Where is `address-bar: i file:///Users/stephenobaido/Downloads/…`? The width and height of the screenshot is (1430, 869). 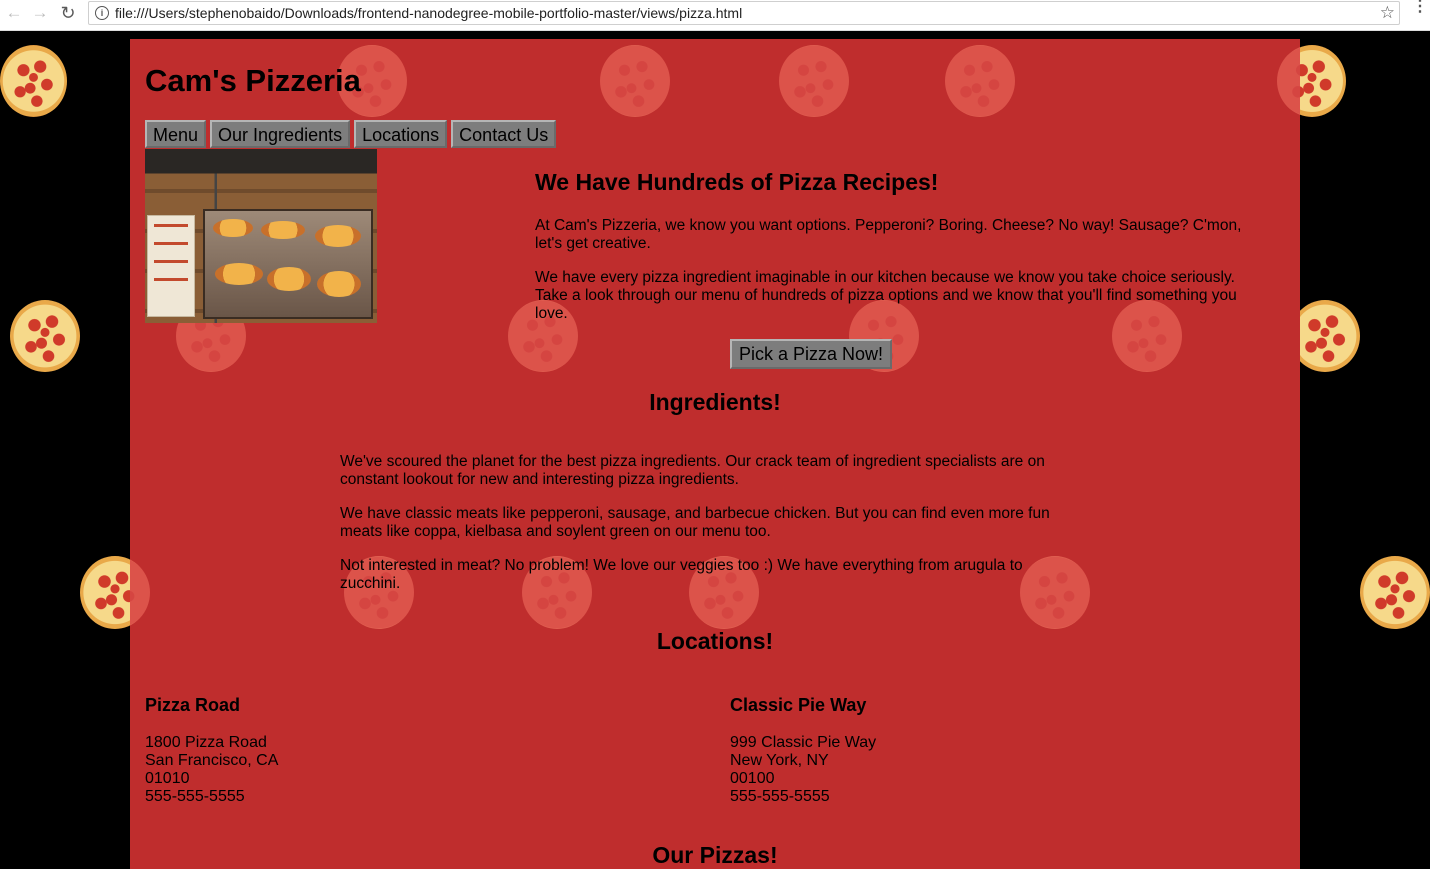
address-bar: i file:///Users/stephenobaido/Downloads/… is located at coordinates (744, 13).